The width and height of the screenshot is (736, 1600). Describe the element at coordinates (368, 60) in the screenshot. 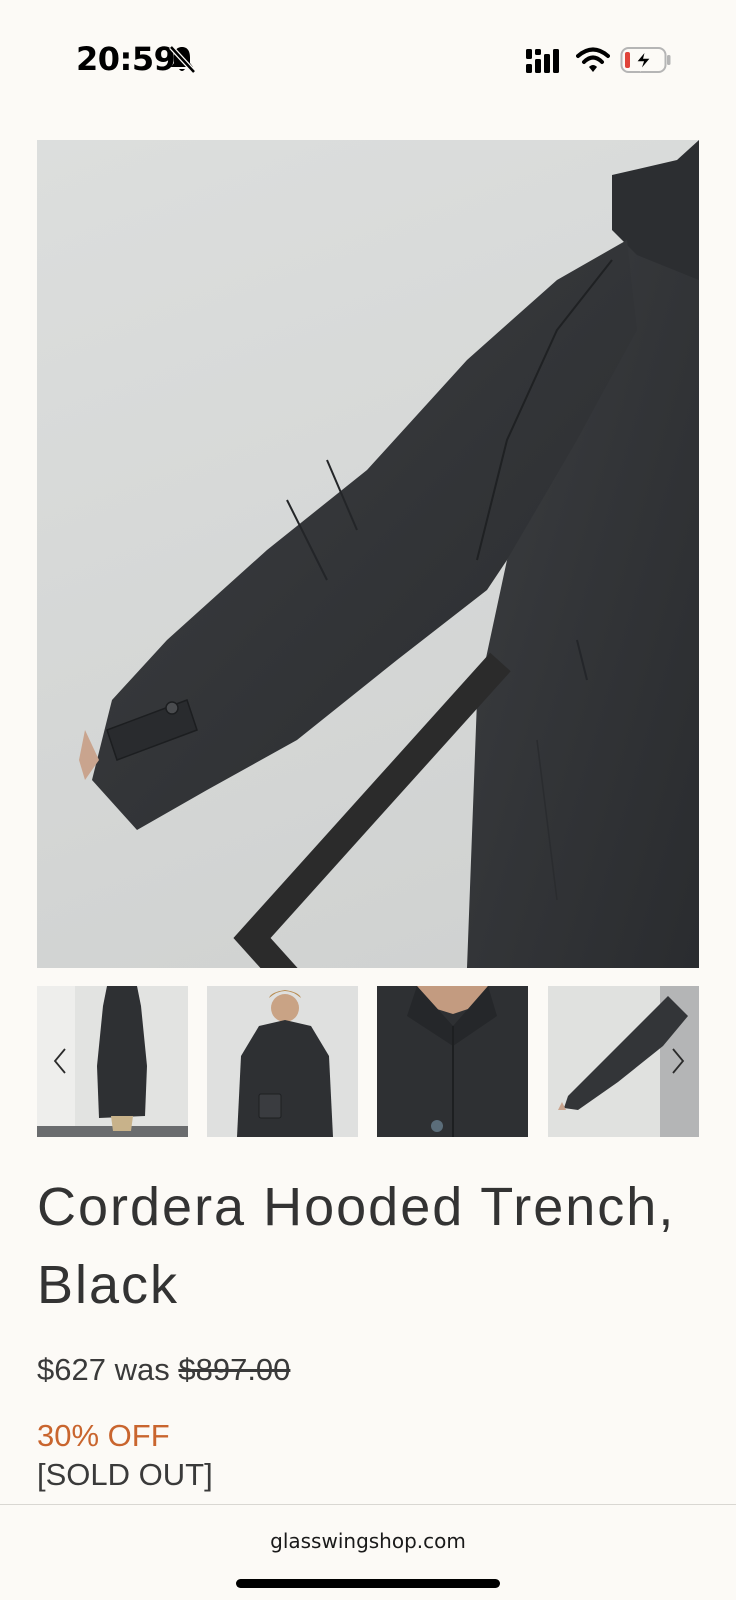

I see `status-bar: 20:59` at that location.